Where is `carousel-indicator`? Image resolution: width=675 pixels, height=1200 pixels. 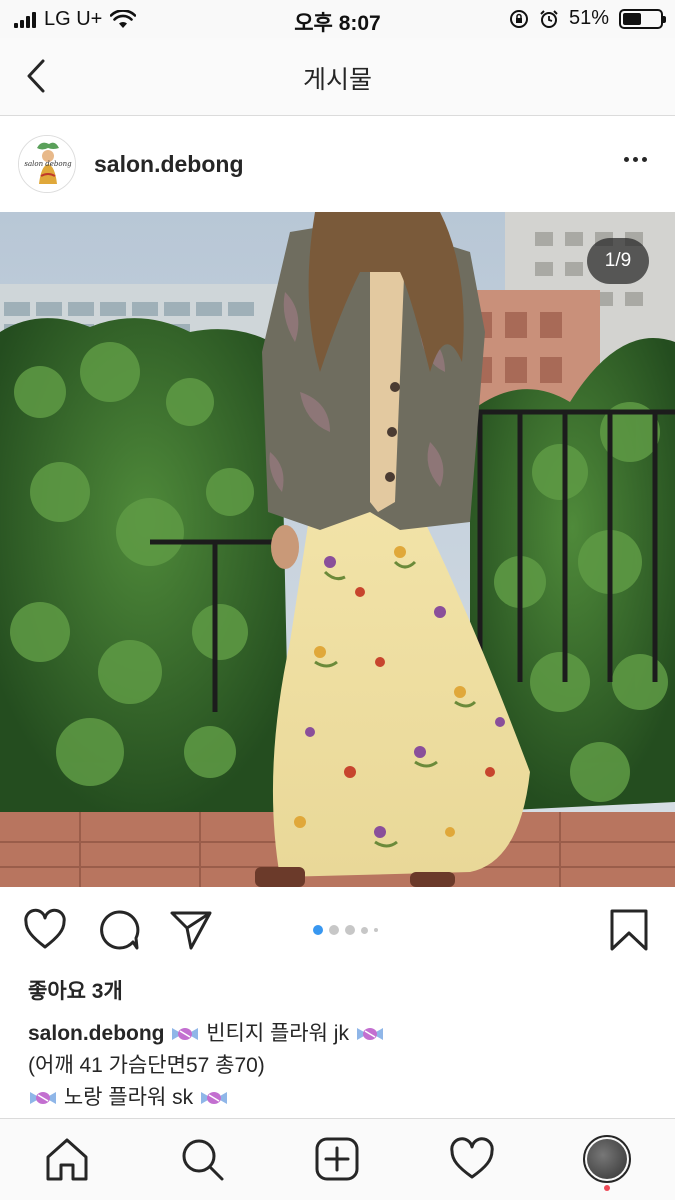 carousel-indicator is located at coordinates (345, 930).